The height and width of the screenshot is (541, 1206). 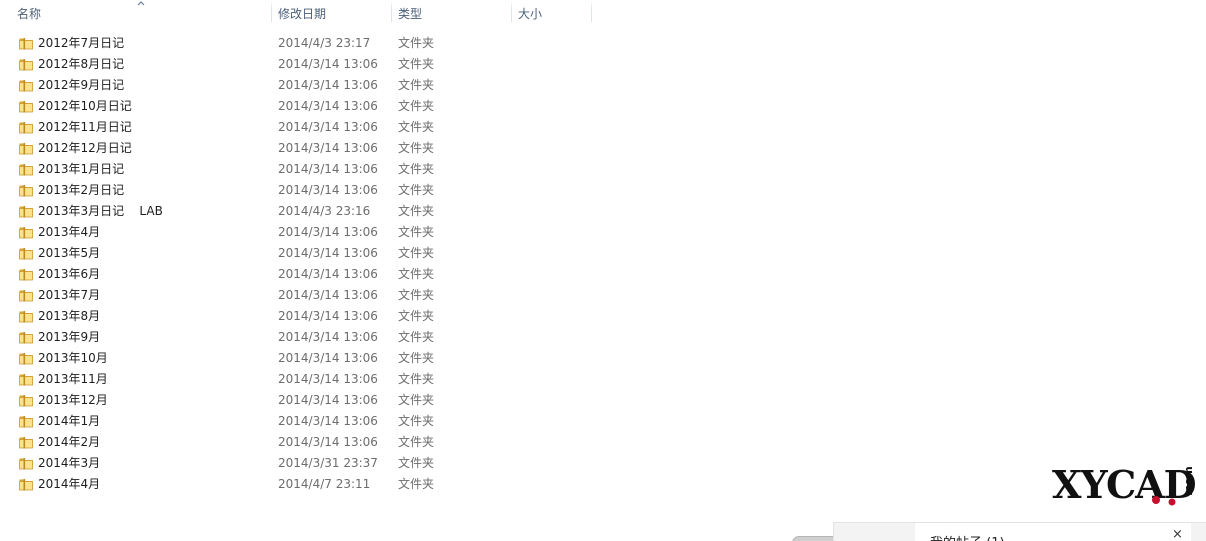 What do you see at coordinates (450, 253) in the screenshot?
I see `list-item: 2013年5月 2014/3/14 13:06 文件夹` at bounding box center [450, 253].